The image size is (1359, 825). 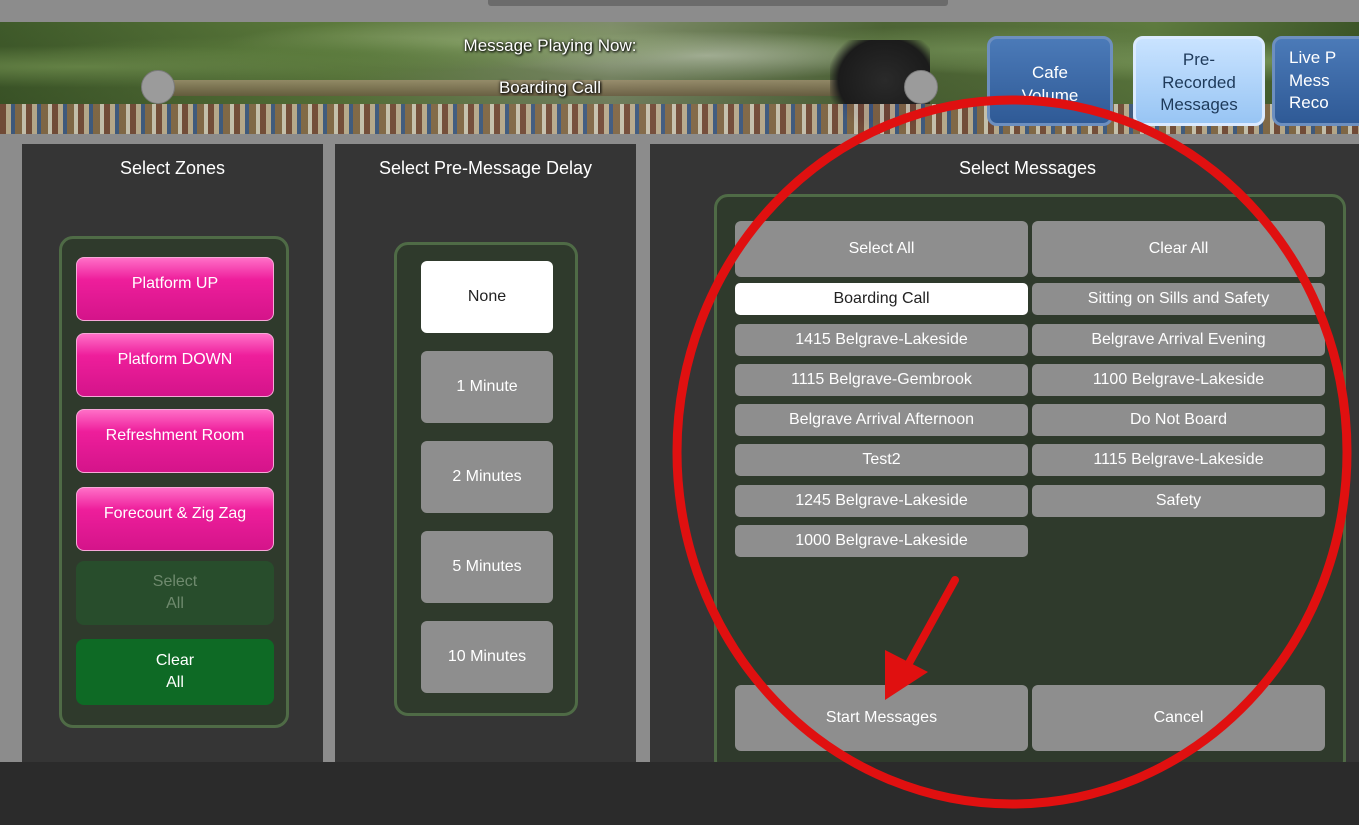 What do you see at coordinates (1178, 501) in the screenshot?
I see `message-safety: Safety` at bounding box center [1178, 501].